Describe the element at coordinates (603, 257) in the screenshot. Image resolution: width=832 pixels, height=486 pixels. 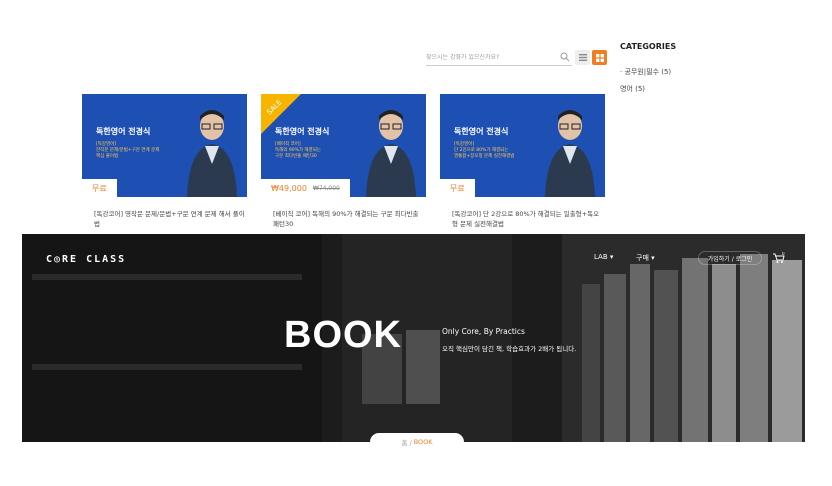
I see `nav-lab: LAB ▾` at that location.